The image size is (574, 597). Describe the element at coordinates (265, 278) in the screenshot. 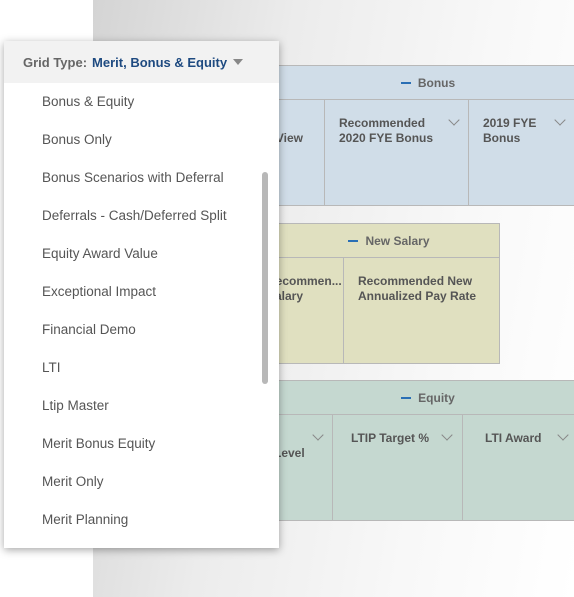

I see `dropdown-scrollbar` at that location.